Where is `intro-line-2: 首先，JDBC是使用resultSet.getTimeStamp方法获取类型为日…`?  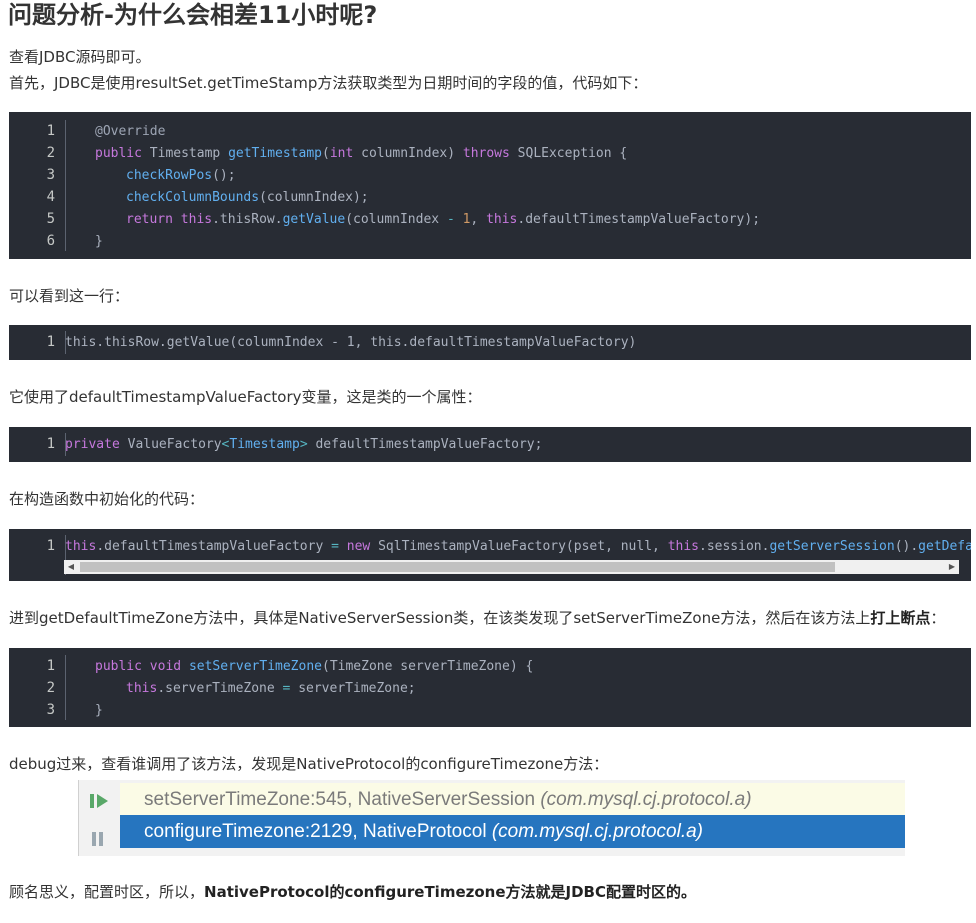 intro-line-2: 首先，JDBC是使用resultSet.getTimeStamp方法获取类型为日… is located at coordinates (328, 83).